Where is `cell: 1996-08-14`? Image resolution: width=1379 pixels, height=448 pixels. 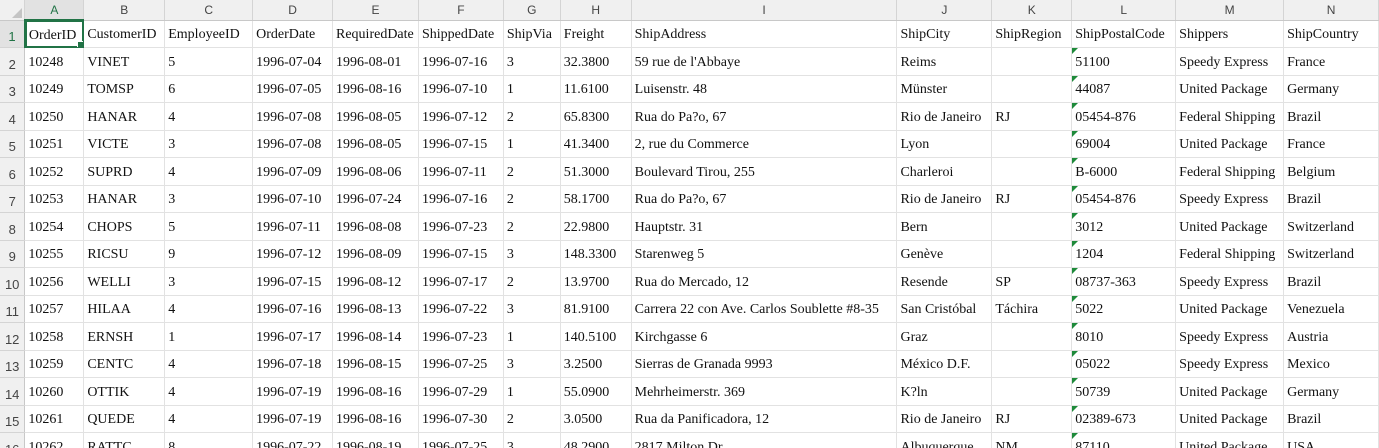
cell: 1996-08-14 is located at coordinates (375, 336).